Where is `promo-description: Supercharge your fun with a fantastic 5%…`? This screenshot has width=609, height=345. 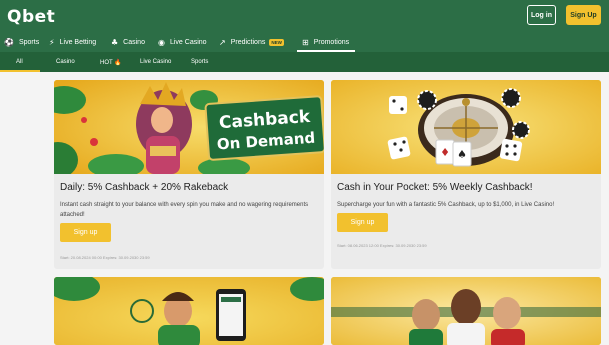
promo-description: Supercharge your fun with a fantastic 5%… is located at coordinates (446, 205).